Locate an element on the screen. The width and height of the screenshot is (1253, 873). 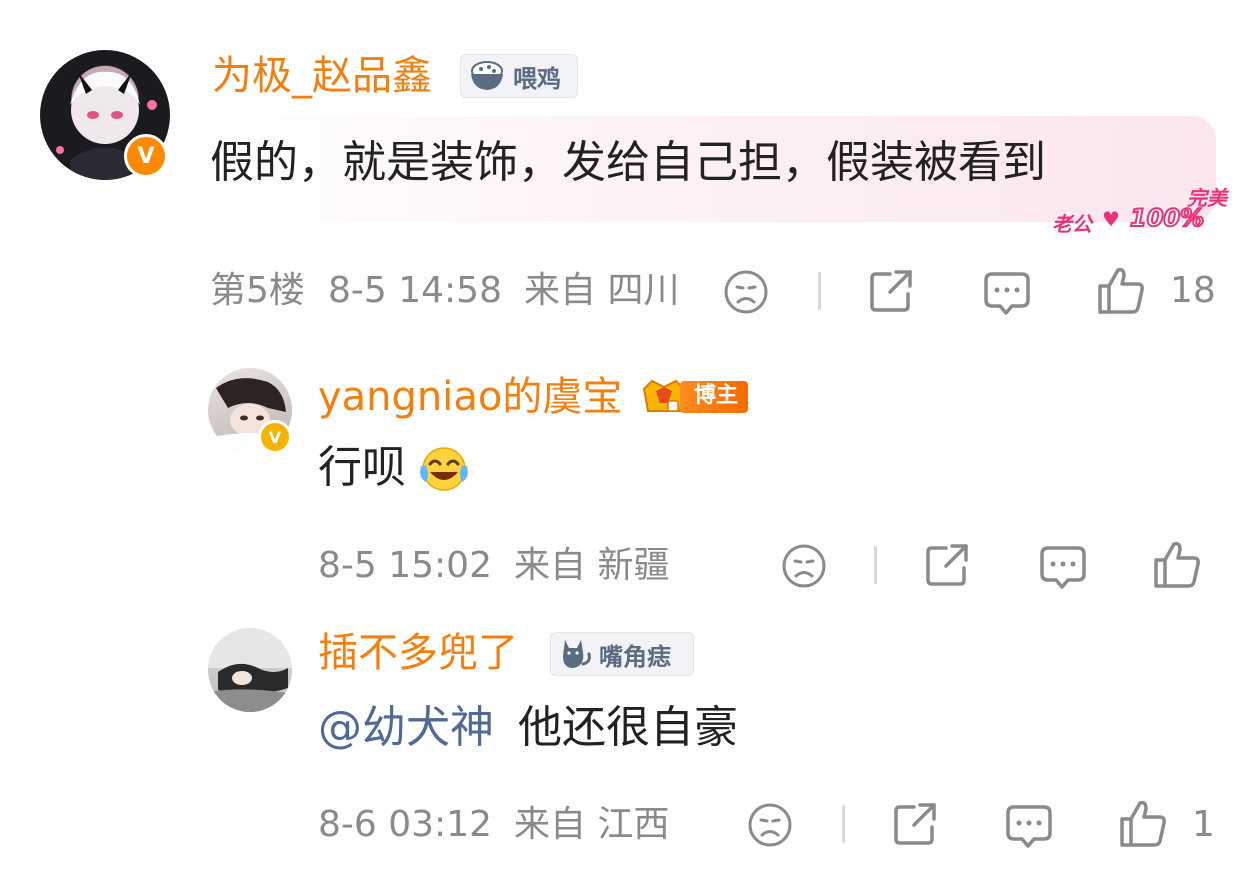
comment-text: 行呗 is located at coordinates (362, 467).